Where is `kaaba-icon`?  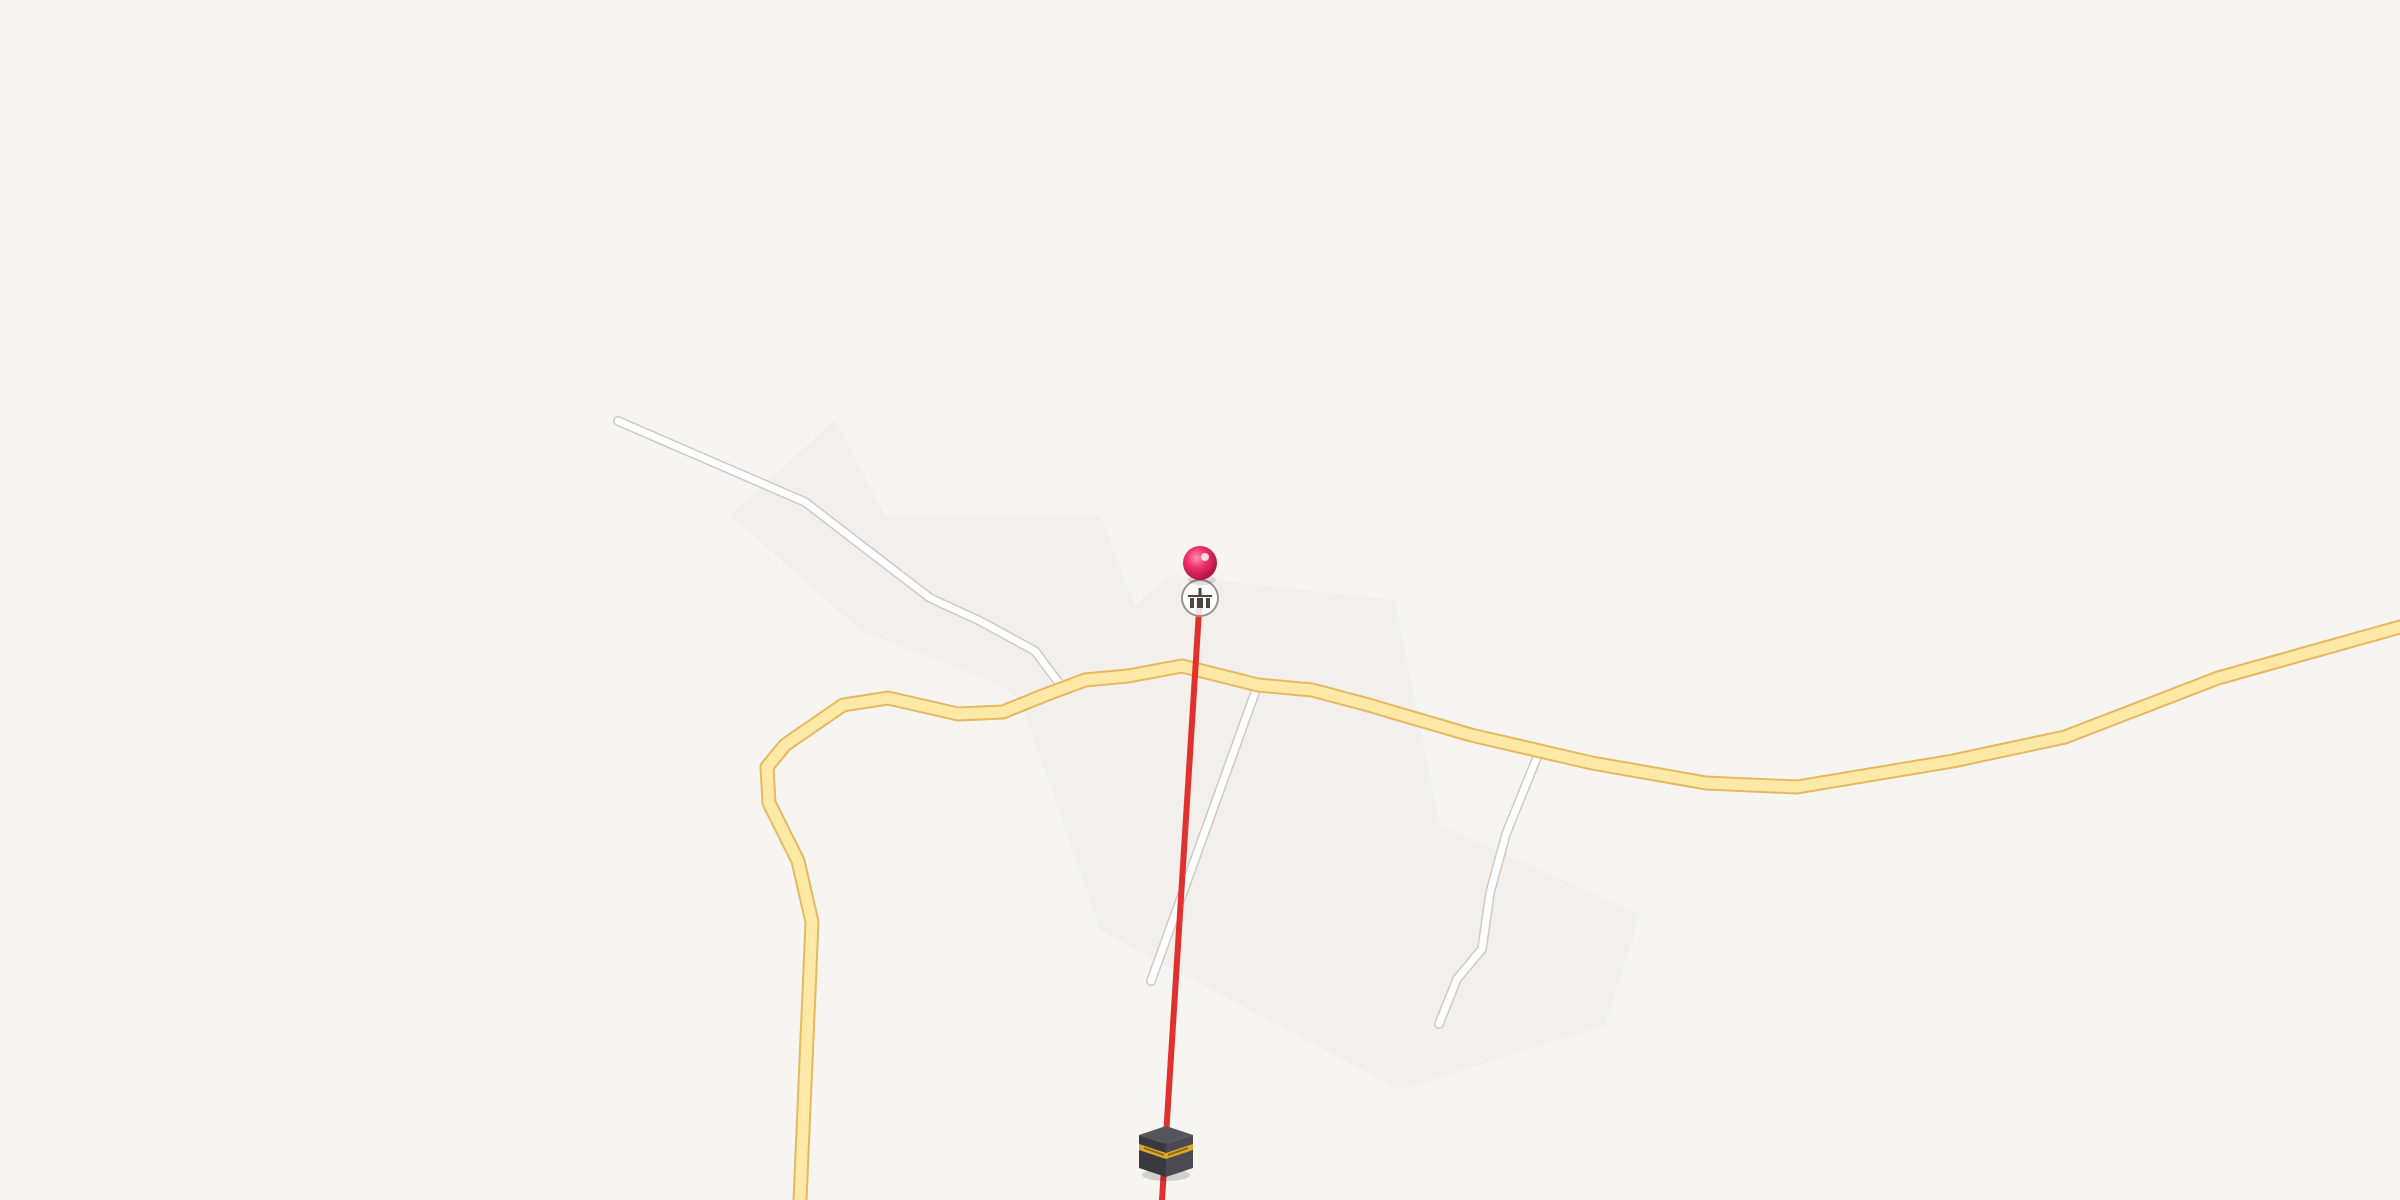 kaaba-icon is located at coordinates (1166, 1151).